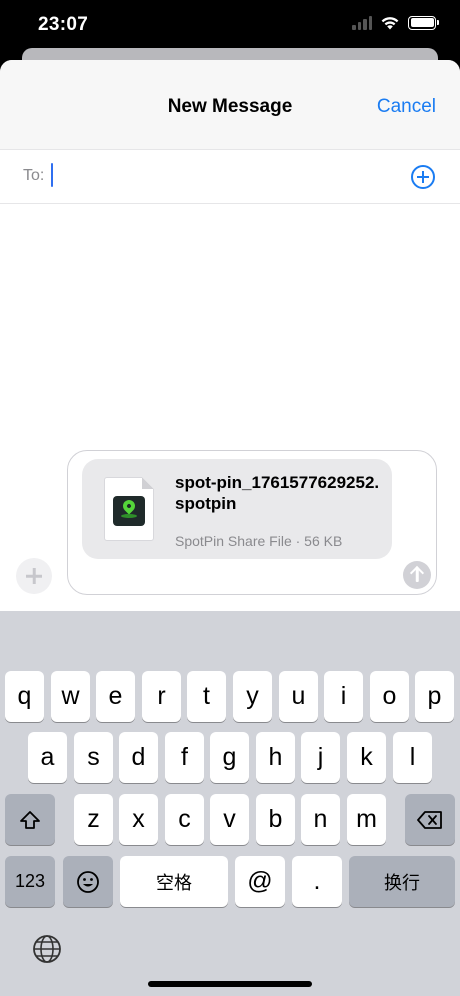 This screenshot has width=460, height=996. What do you see at coordinates (423, 177) in the screenshot?
I see `add-contact-icon` at bounding box center [423, 177].